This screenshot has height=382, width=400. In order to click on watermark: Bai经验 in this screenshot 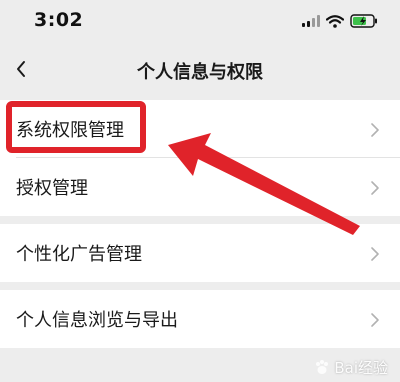, I will do `click(350, 367)`.